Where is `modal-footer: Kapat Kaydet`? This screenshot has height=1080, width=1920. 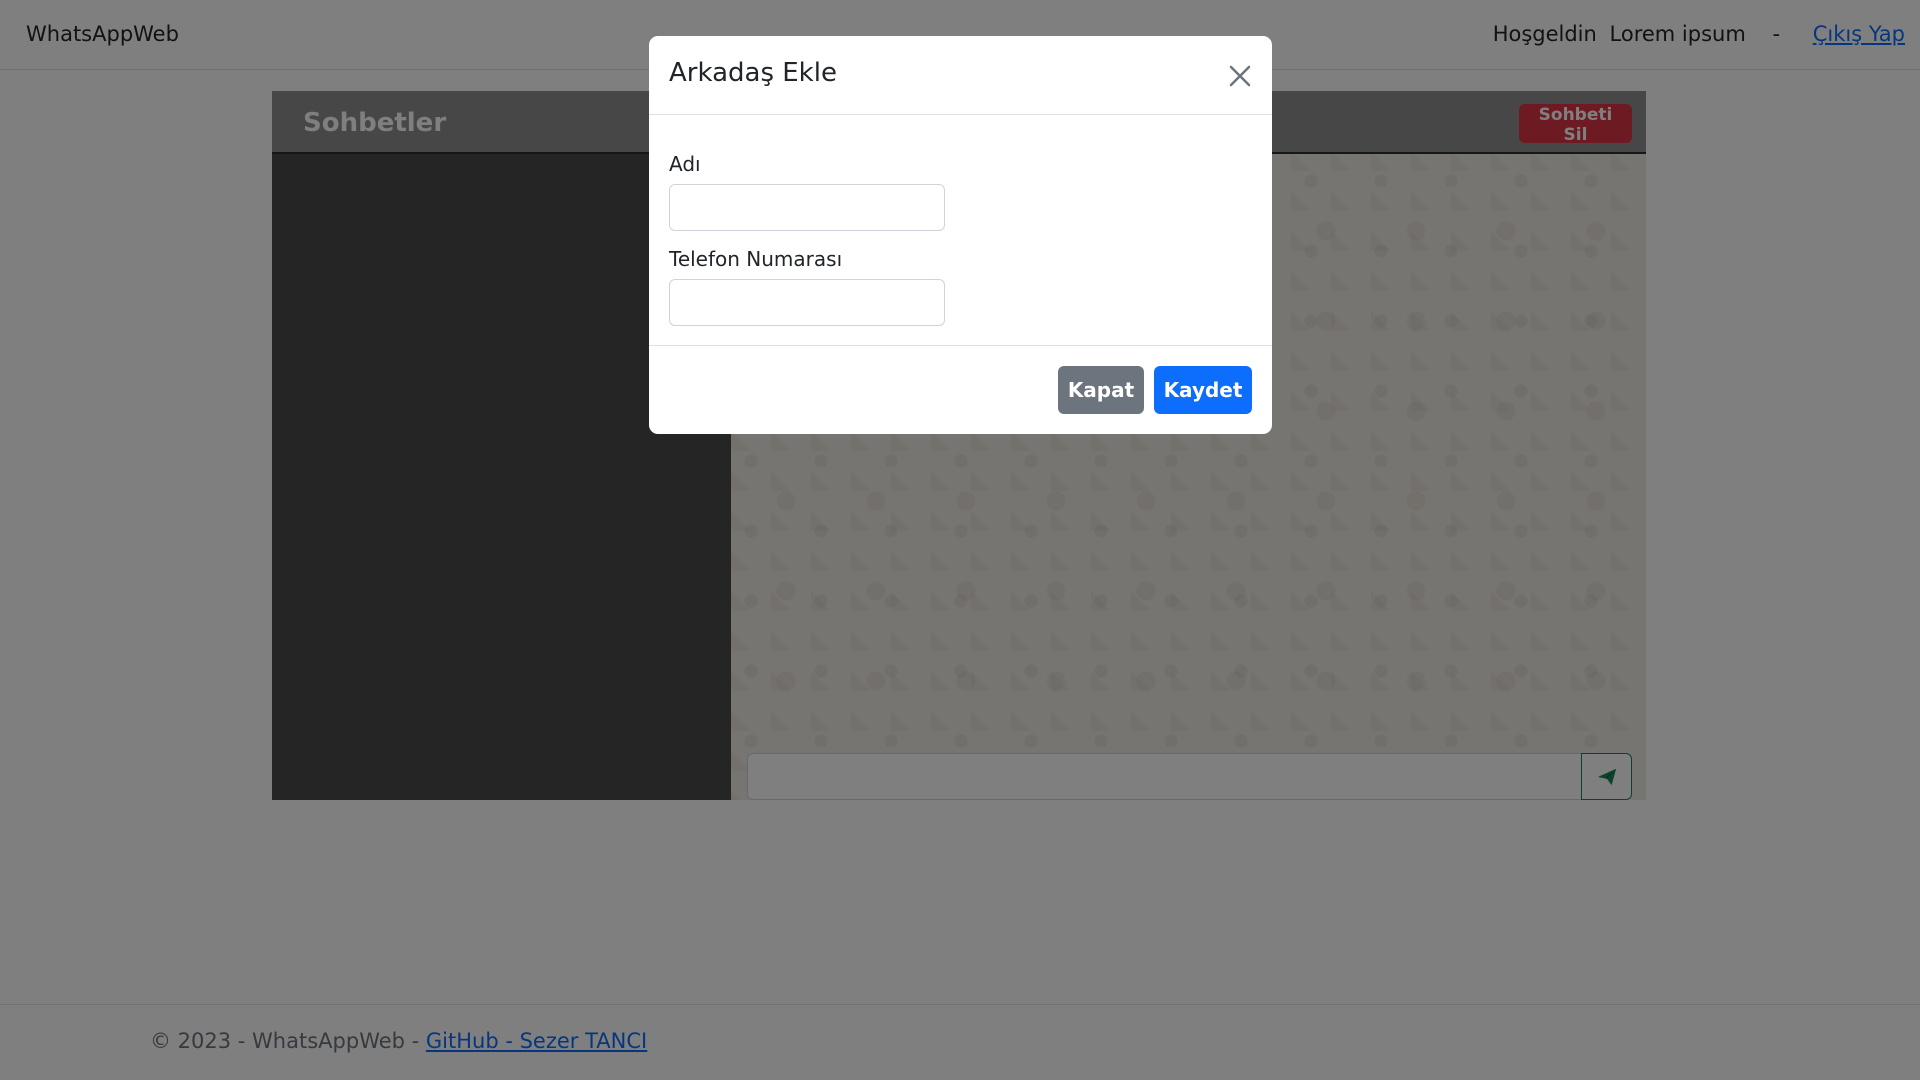 modal-footer: Kapat Kaydet is located at coordinates (960, 389).